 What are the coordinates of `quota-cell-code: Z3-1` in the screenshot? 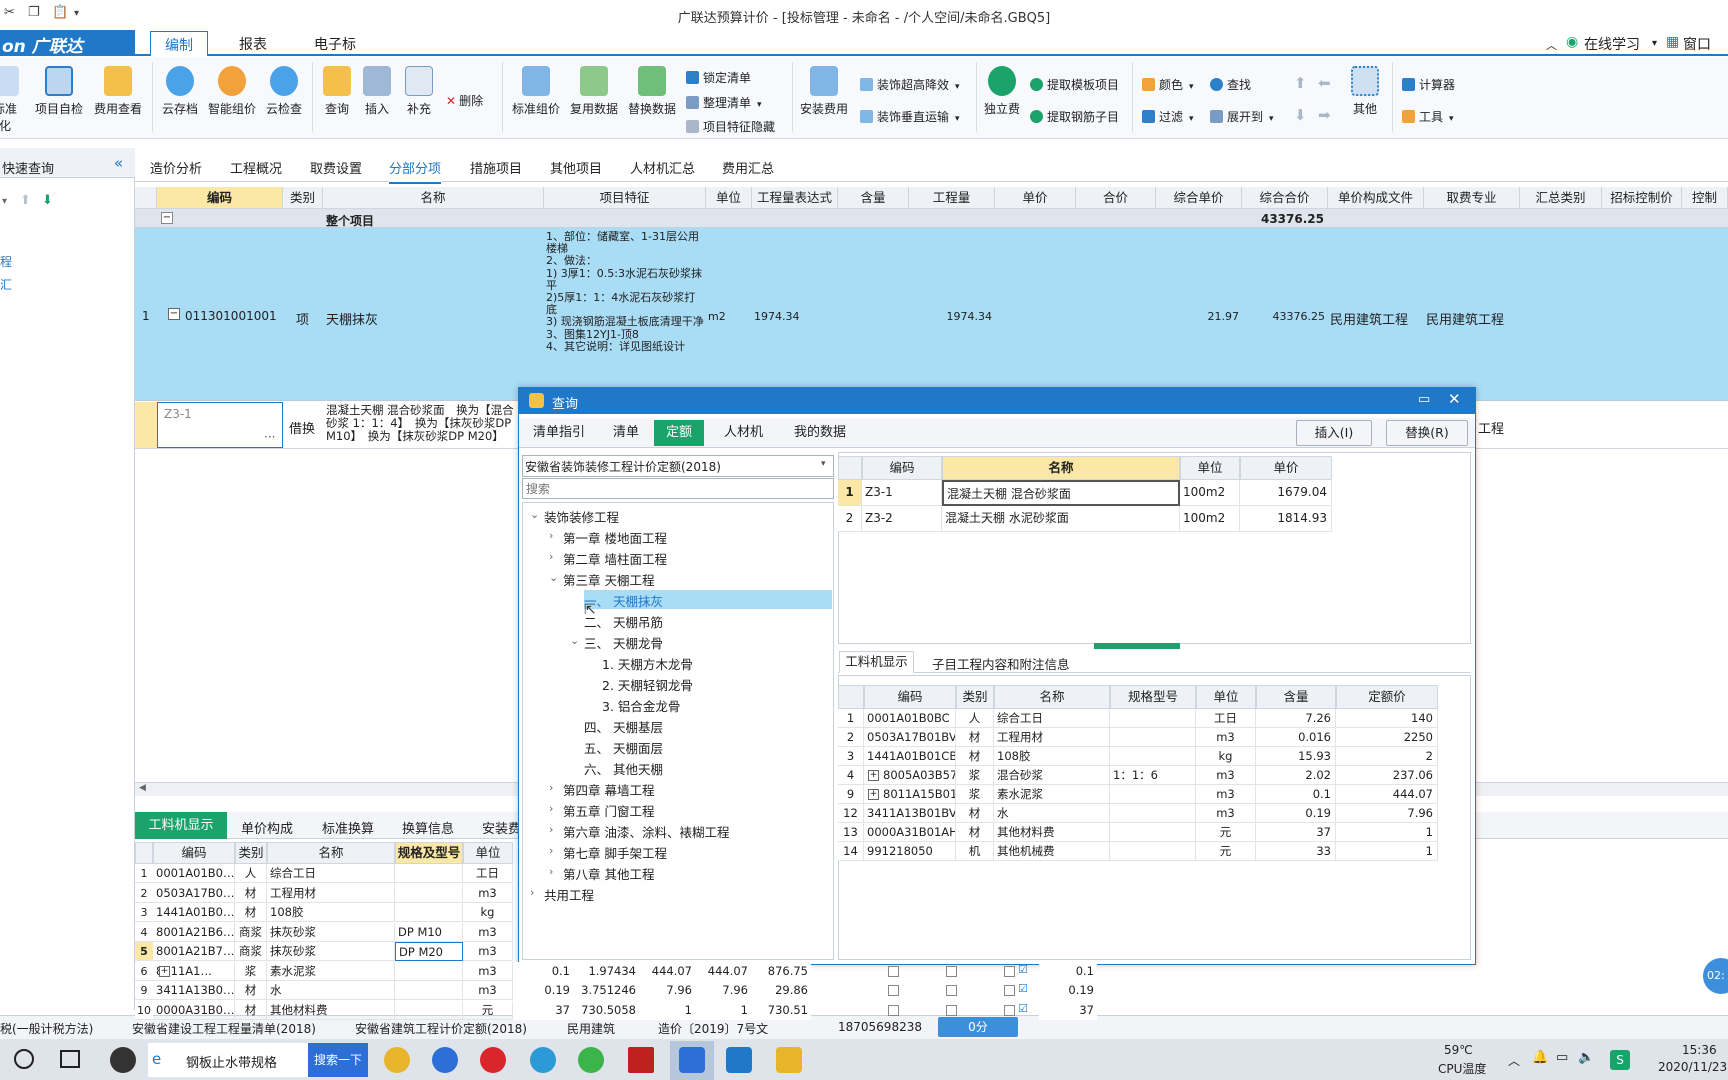 It's located at (902, 493).